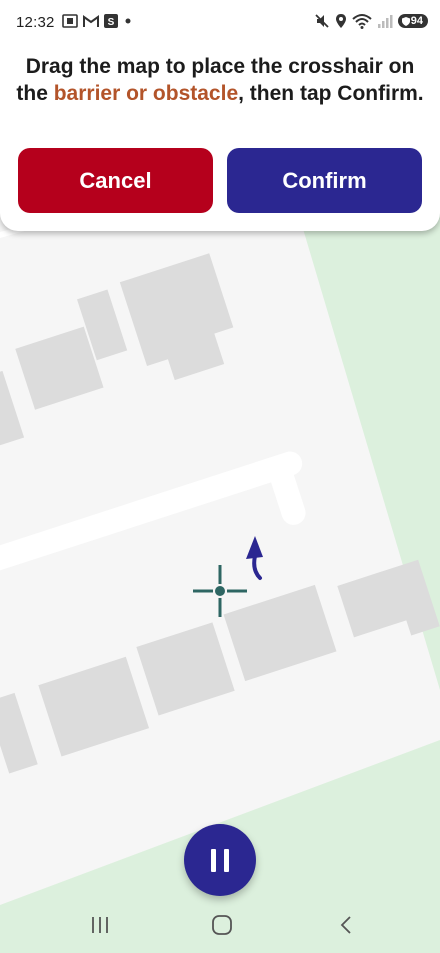  Describe the element at coordinates (322, 21) in the screenshot. I see `mute-icon` at that location.